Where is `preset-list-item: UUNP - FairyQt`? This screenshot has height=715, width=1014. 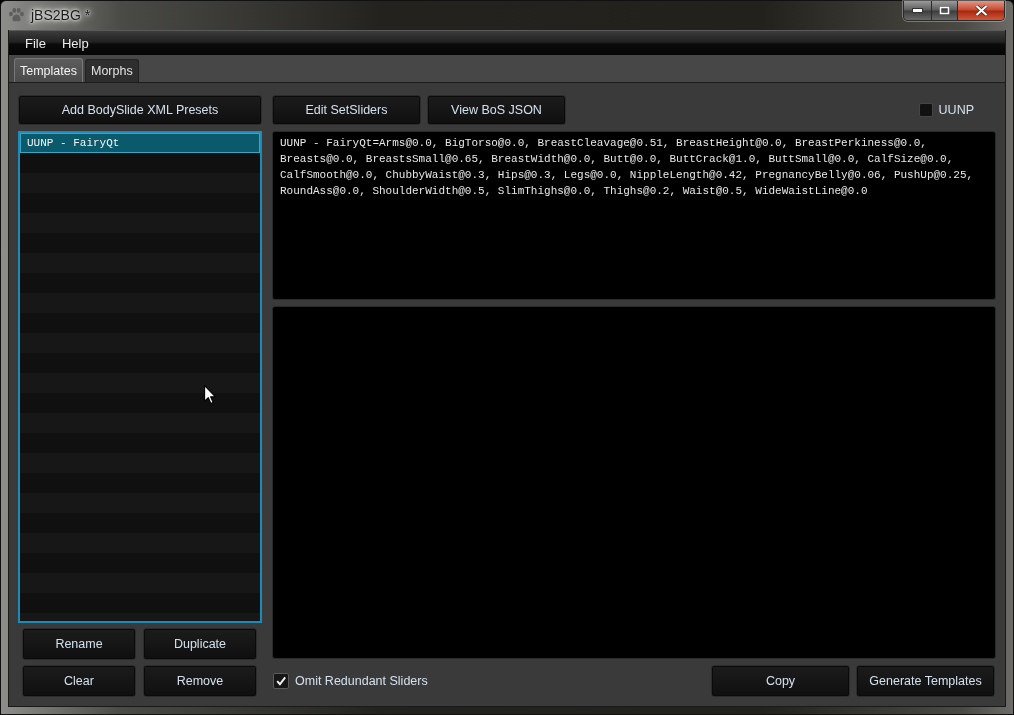
preset-list-item: UUNP - FairyQt is located at coordinates (140, 143).